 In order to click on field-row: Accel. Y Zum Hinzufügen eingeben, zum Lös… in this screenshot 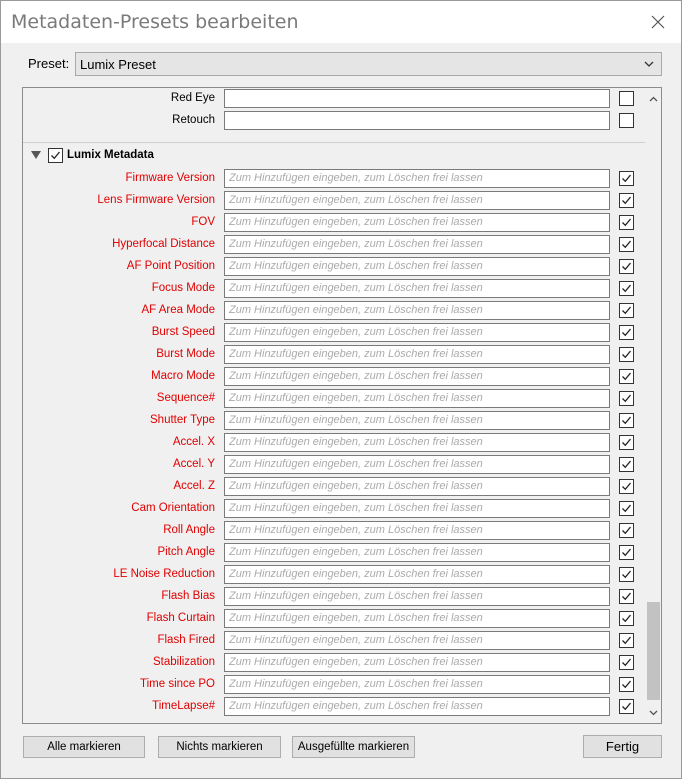, I will do `click(334, 465)`.